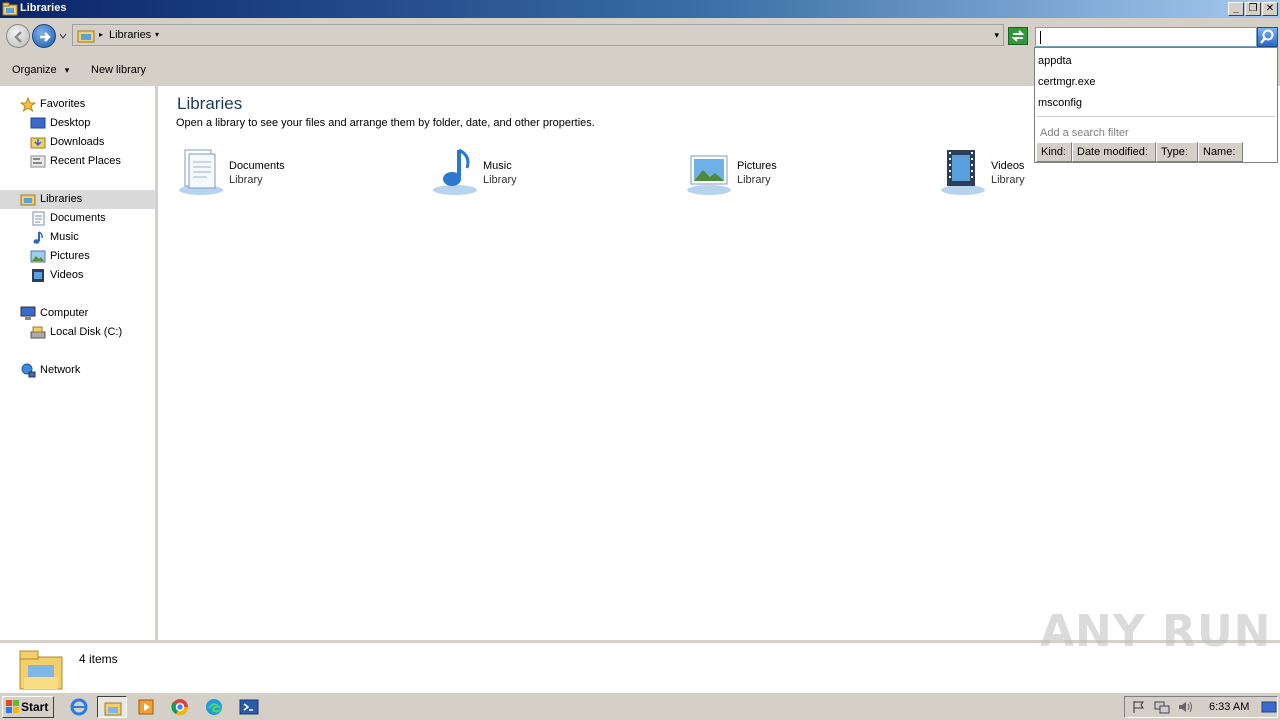 This screenshot has width=1280, height=720. I want to click on media-player-icon, so click(146, 707).